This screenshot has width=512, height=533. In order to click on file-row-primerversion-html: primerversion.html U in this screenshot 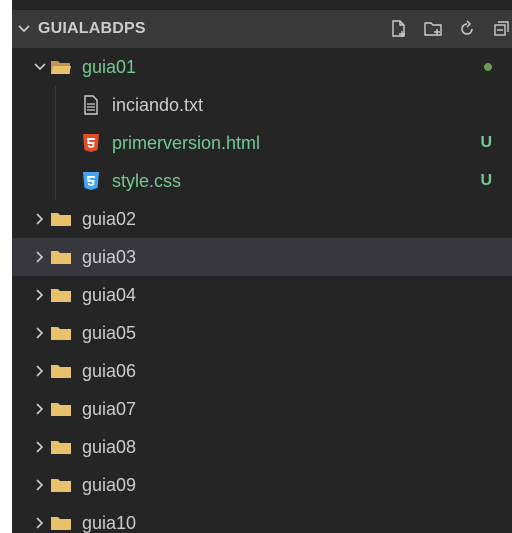, I will do `click(262, 143)`.